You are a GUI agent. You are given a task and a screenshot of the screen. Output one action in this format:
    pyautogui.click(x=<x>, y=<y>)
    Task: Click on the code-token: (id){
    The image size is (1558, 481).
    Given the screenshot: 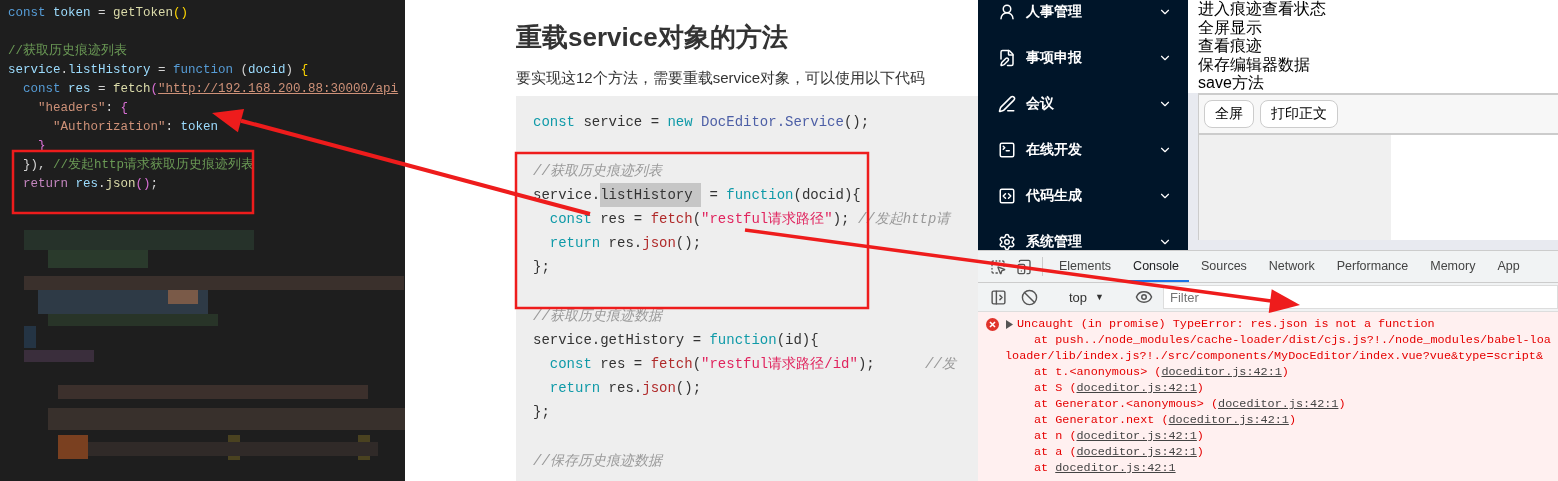 What is the action you would take?
    pyautogui.click(x=797, y=340)
    